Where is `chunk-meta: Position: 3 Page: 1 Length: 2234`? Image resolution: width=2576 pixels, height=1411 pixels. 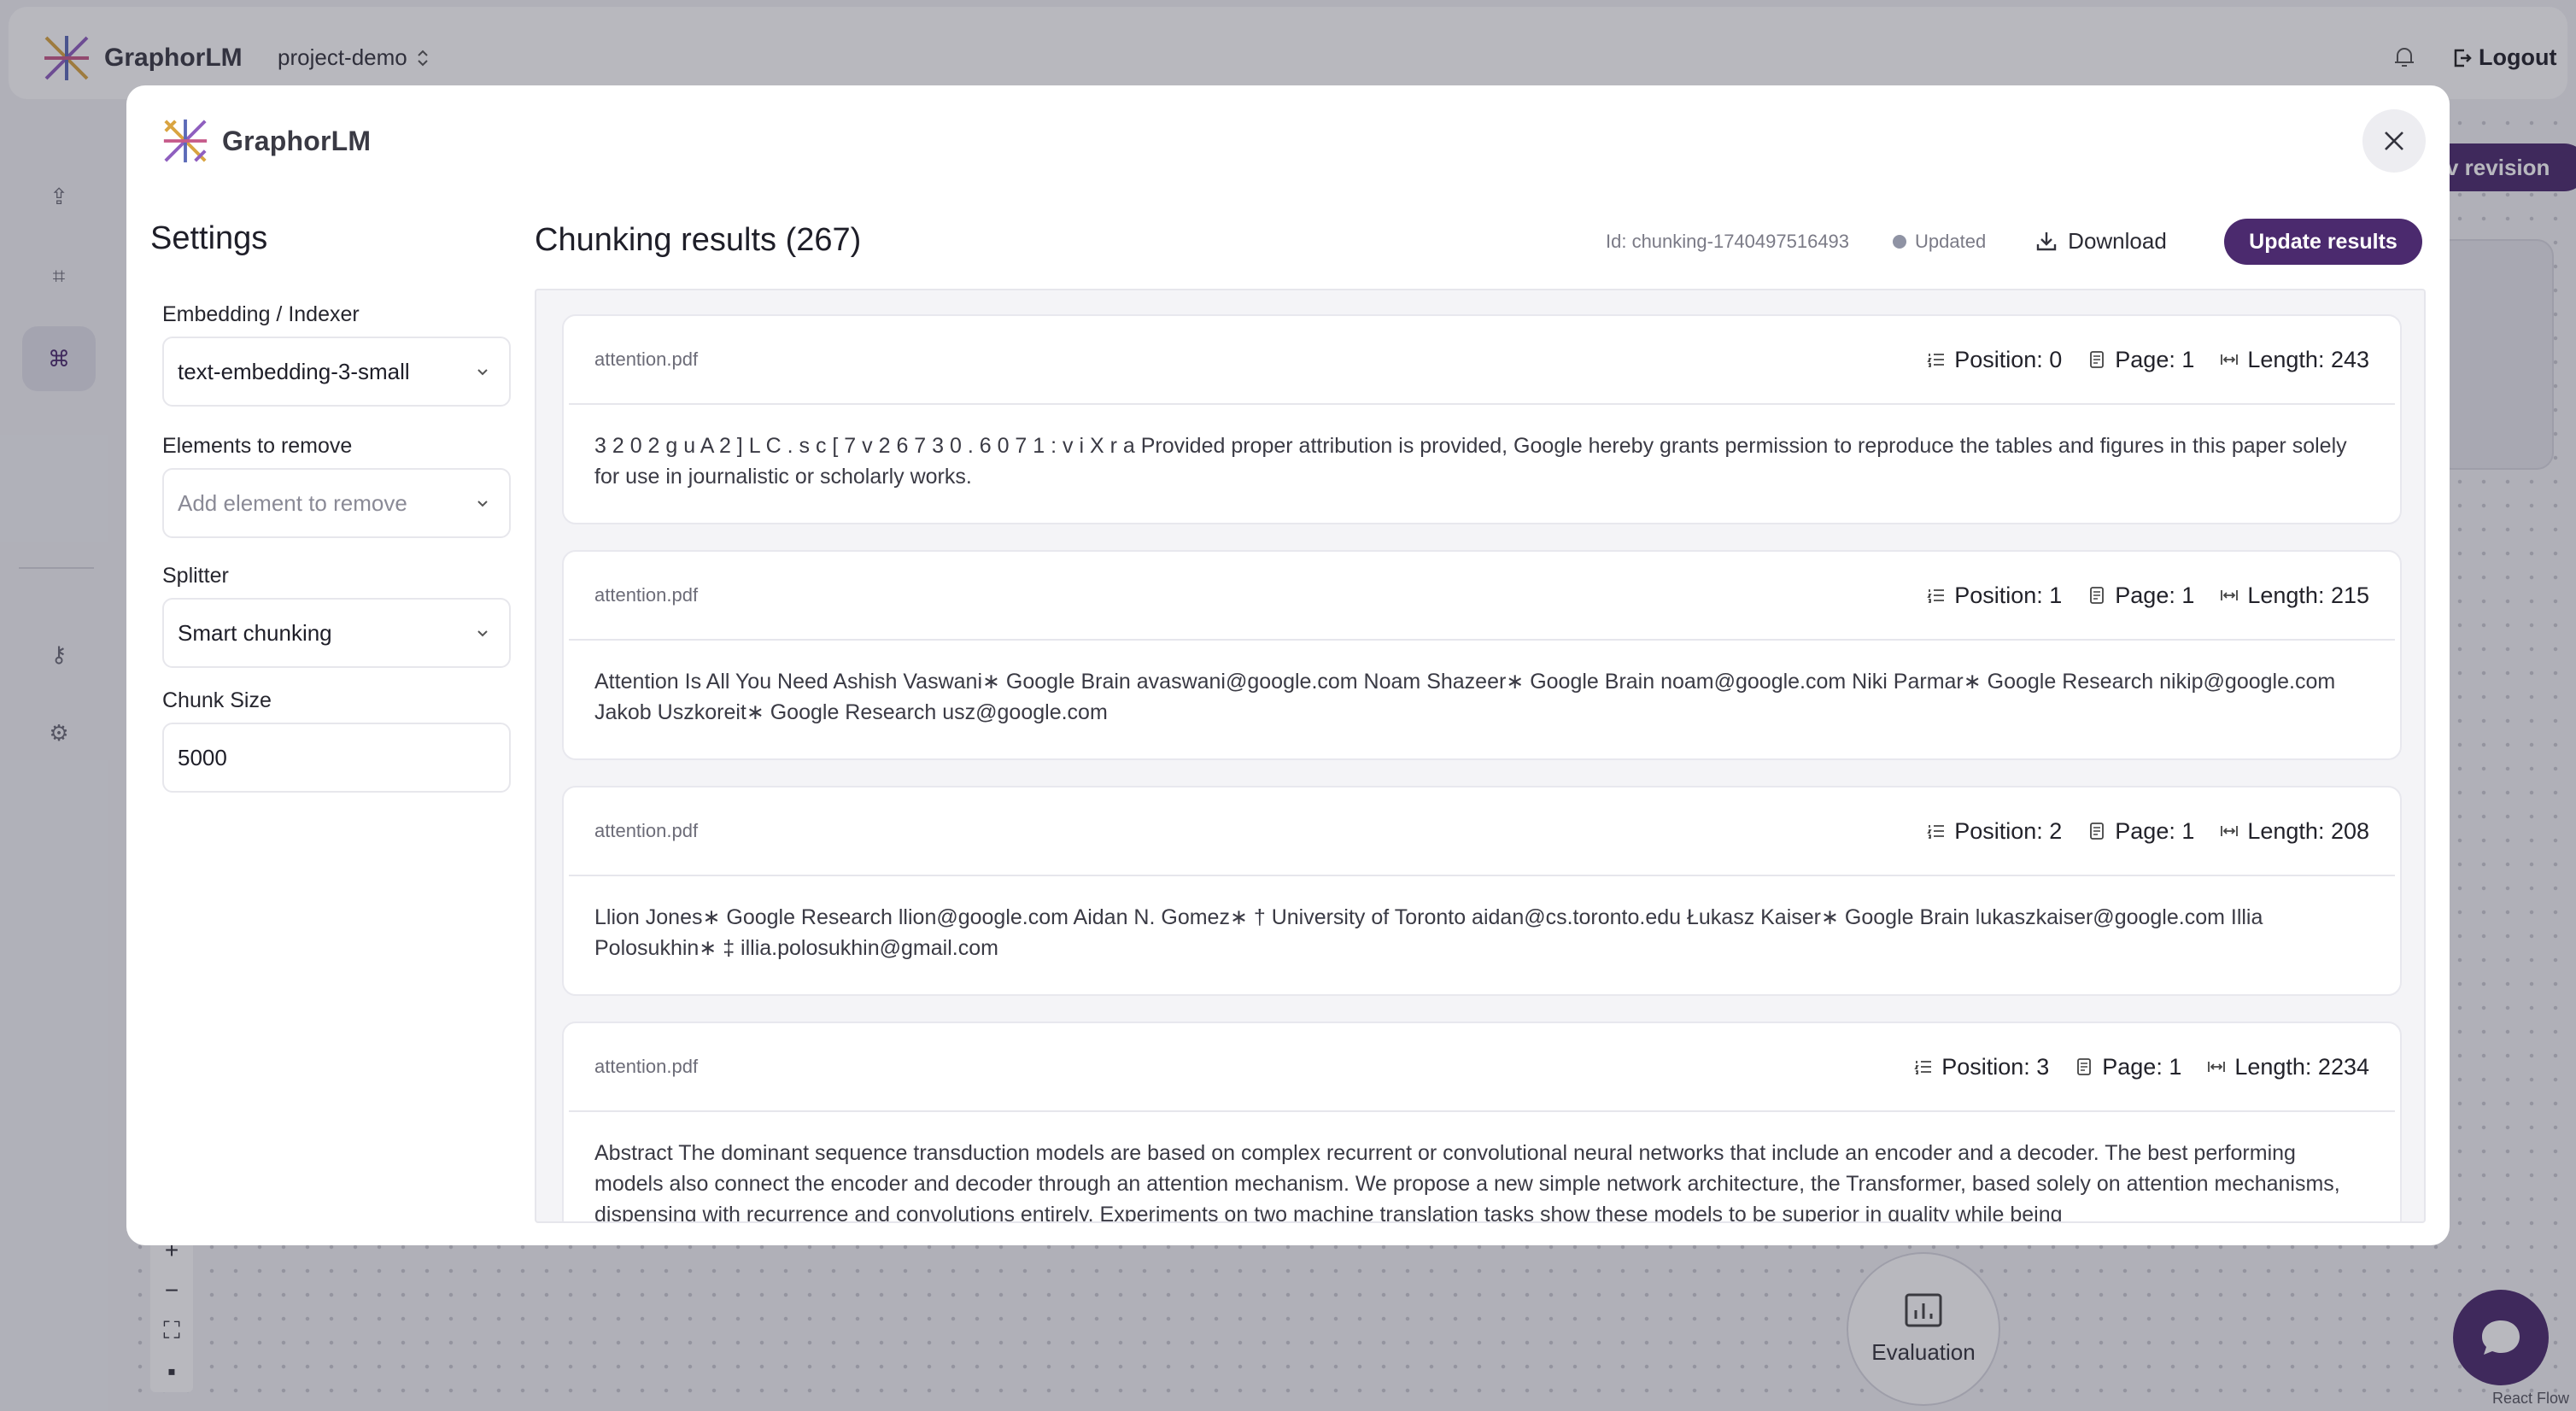
chunk-meta: Position: 3 Page: 1 Length: 2234 is located at coordinates (2141, 1067).